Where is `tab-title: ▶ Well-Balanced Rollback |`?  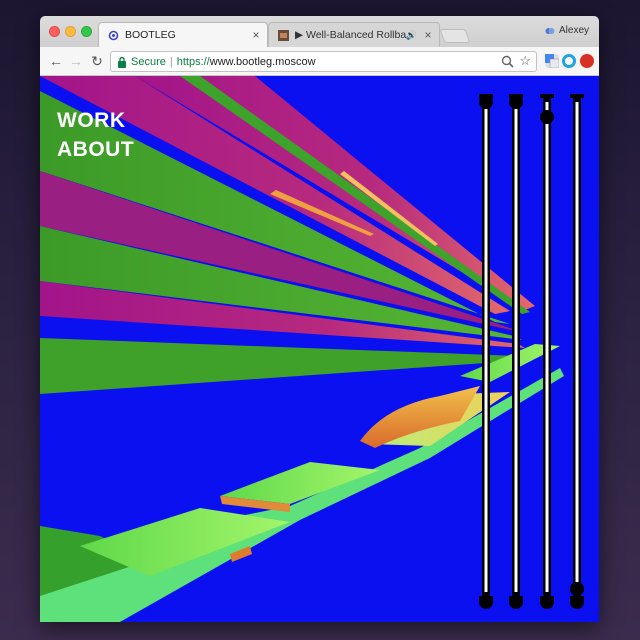 tab-title: ▶ Well-Balanced Rollback | is located at coordinates (350, 35).